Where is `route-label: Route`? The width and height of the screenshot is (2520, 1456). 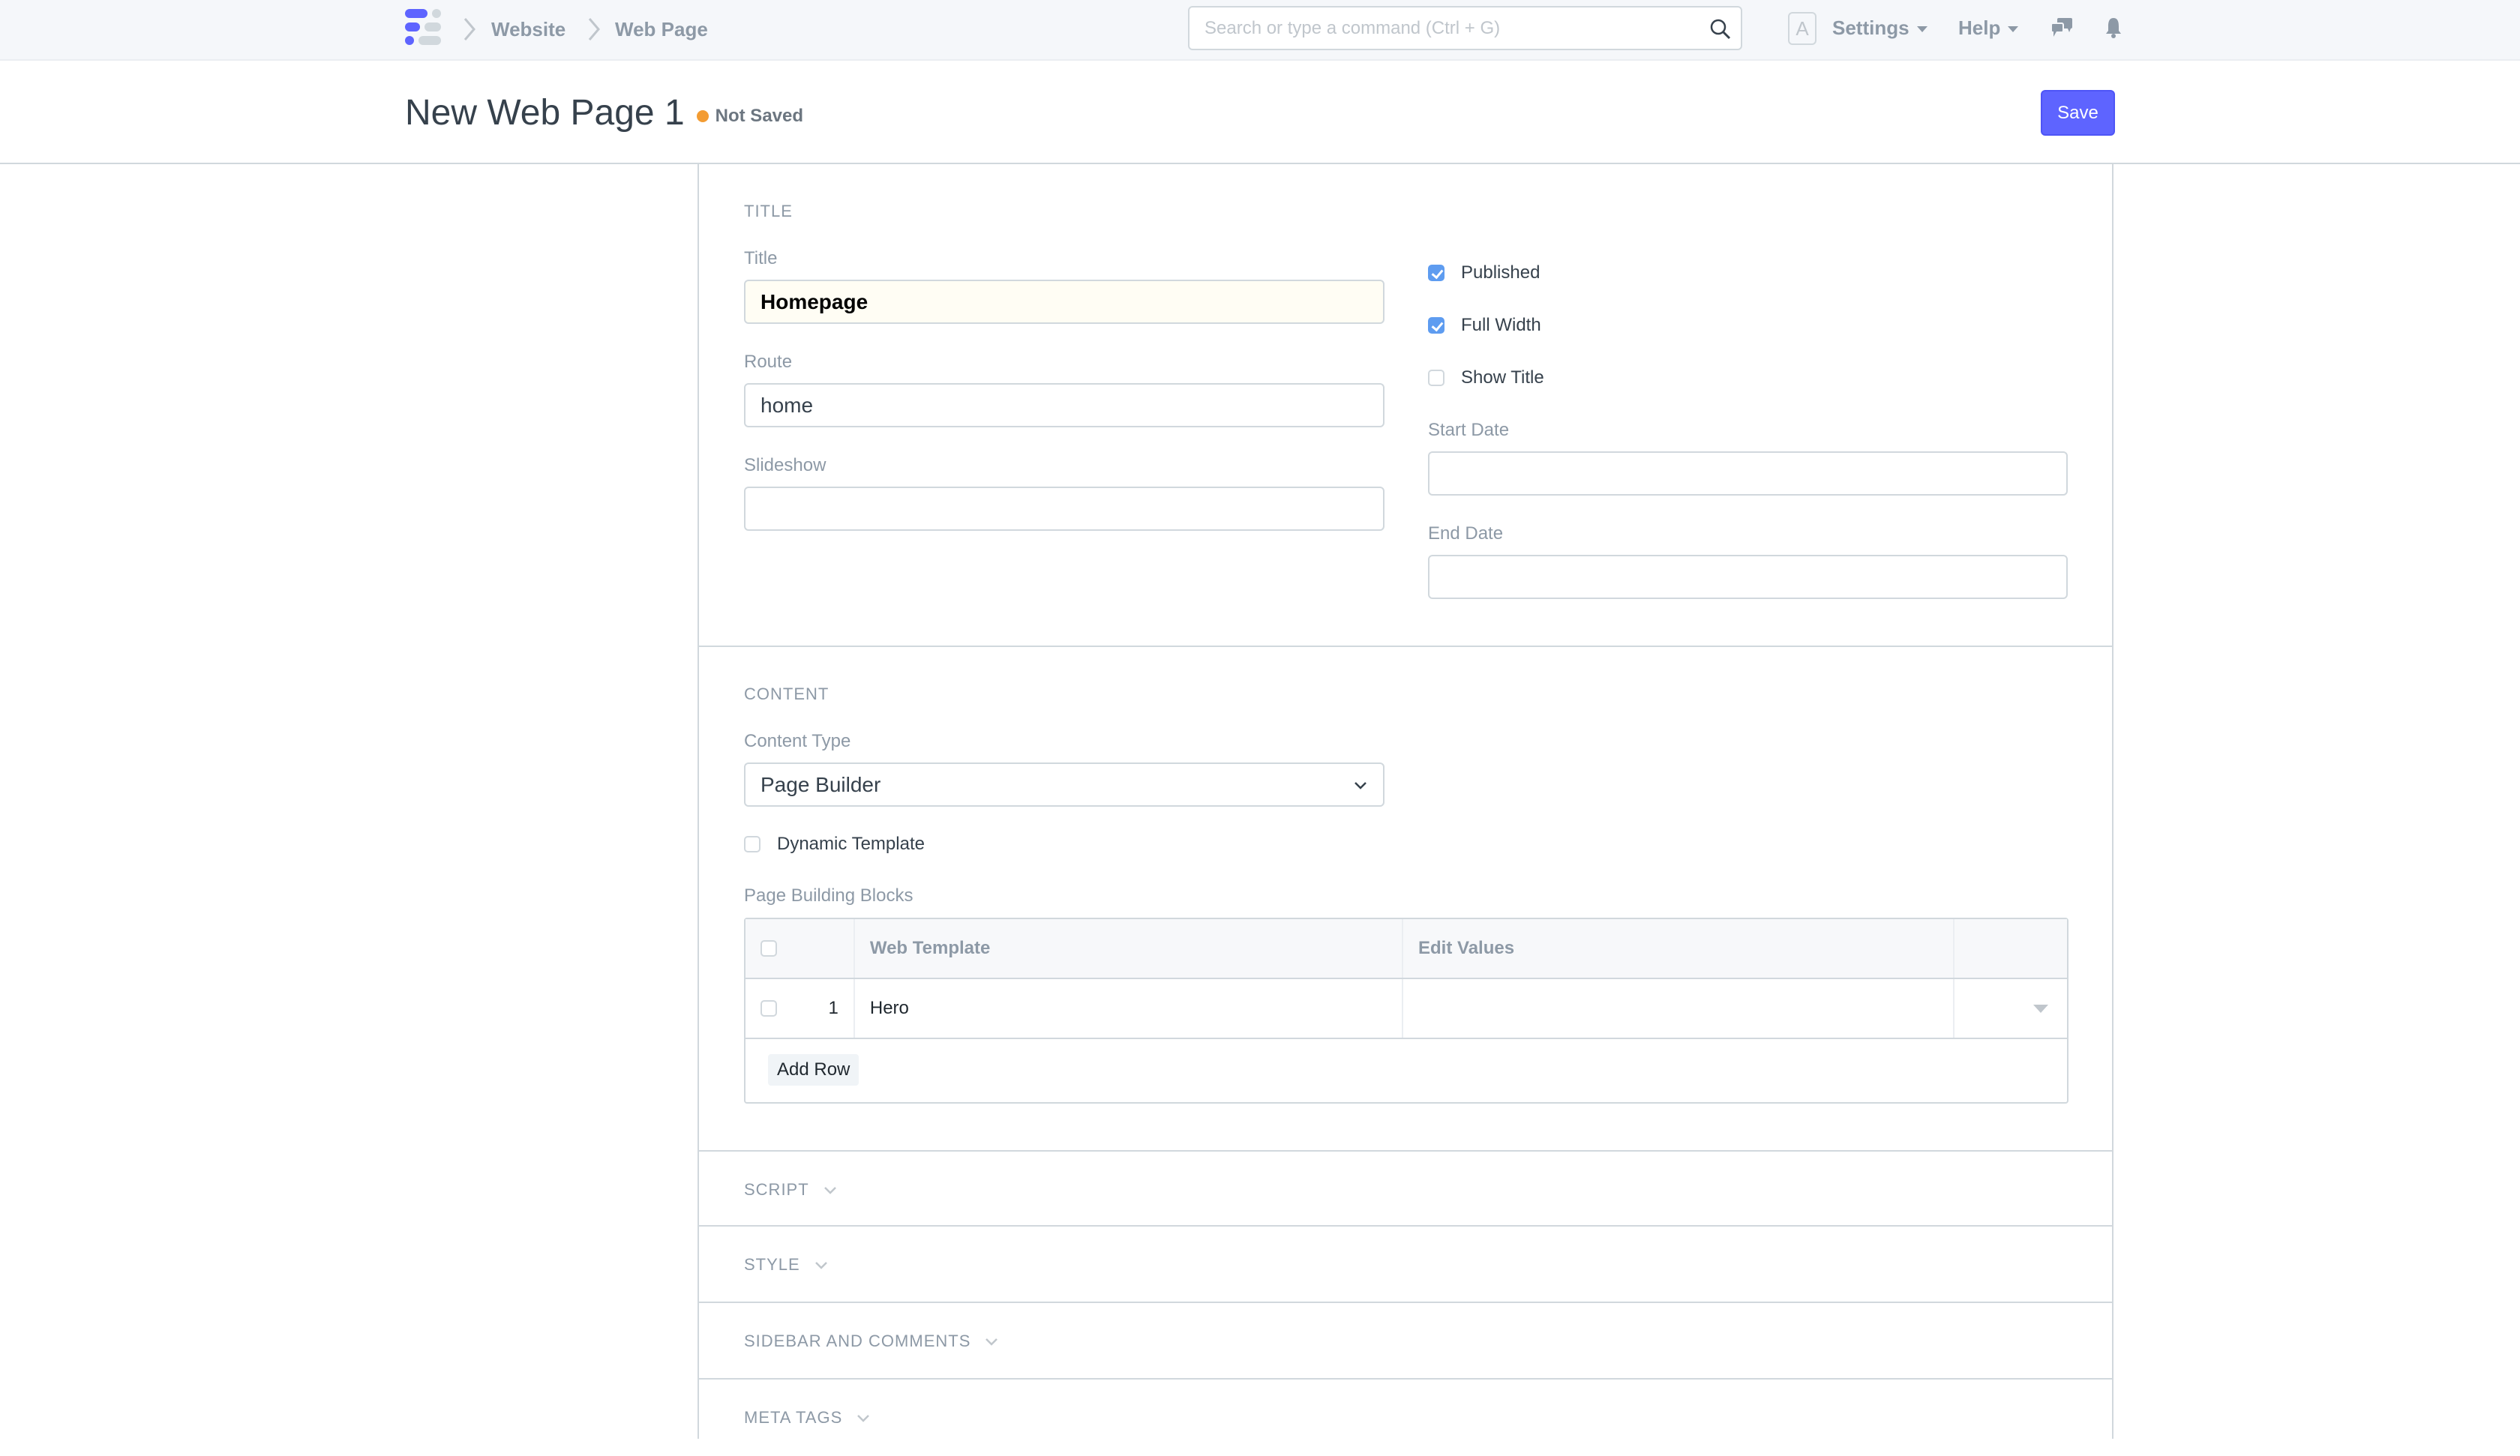
route-label: Route is located at coordinates (768, 362).